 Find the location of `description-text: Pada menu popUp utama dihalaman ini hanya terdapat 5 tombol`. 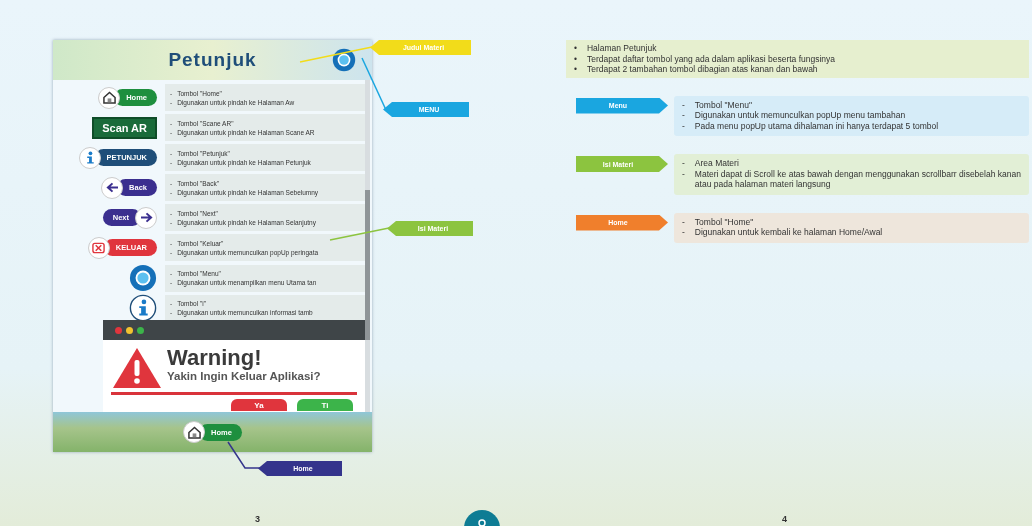

description-text: Pada menu popUp utama dihalaman ini hanya terdapat 5 tombol is located at coordinates (817, 125).